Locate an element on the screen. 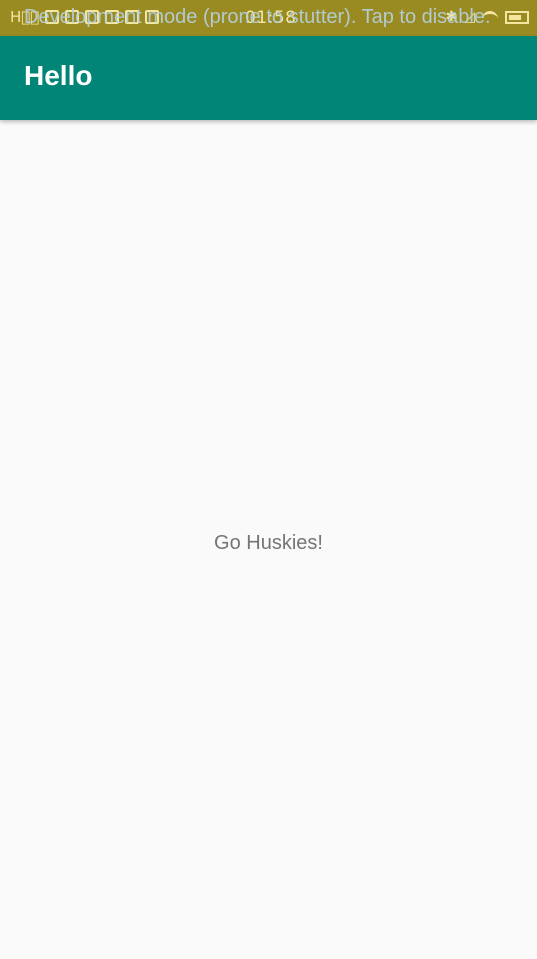 The image size is (537, 959). greeting-text: Go Huskies! is located at coordinates (268, 543).